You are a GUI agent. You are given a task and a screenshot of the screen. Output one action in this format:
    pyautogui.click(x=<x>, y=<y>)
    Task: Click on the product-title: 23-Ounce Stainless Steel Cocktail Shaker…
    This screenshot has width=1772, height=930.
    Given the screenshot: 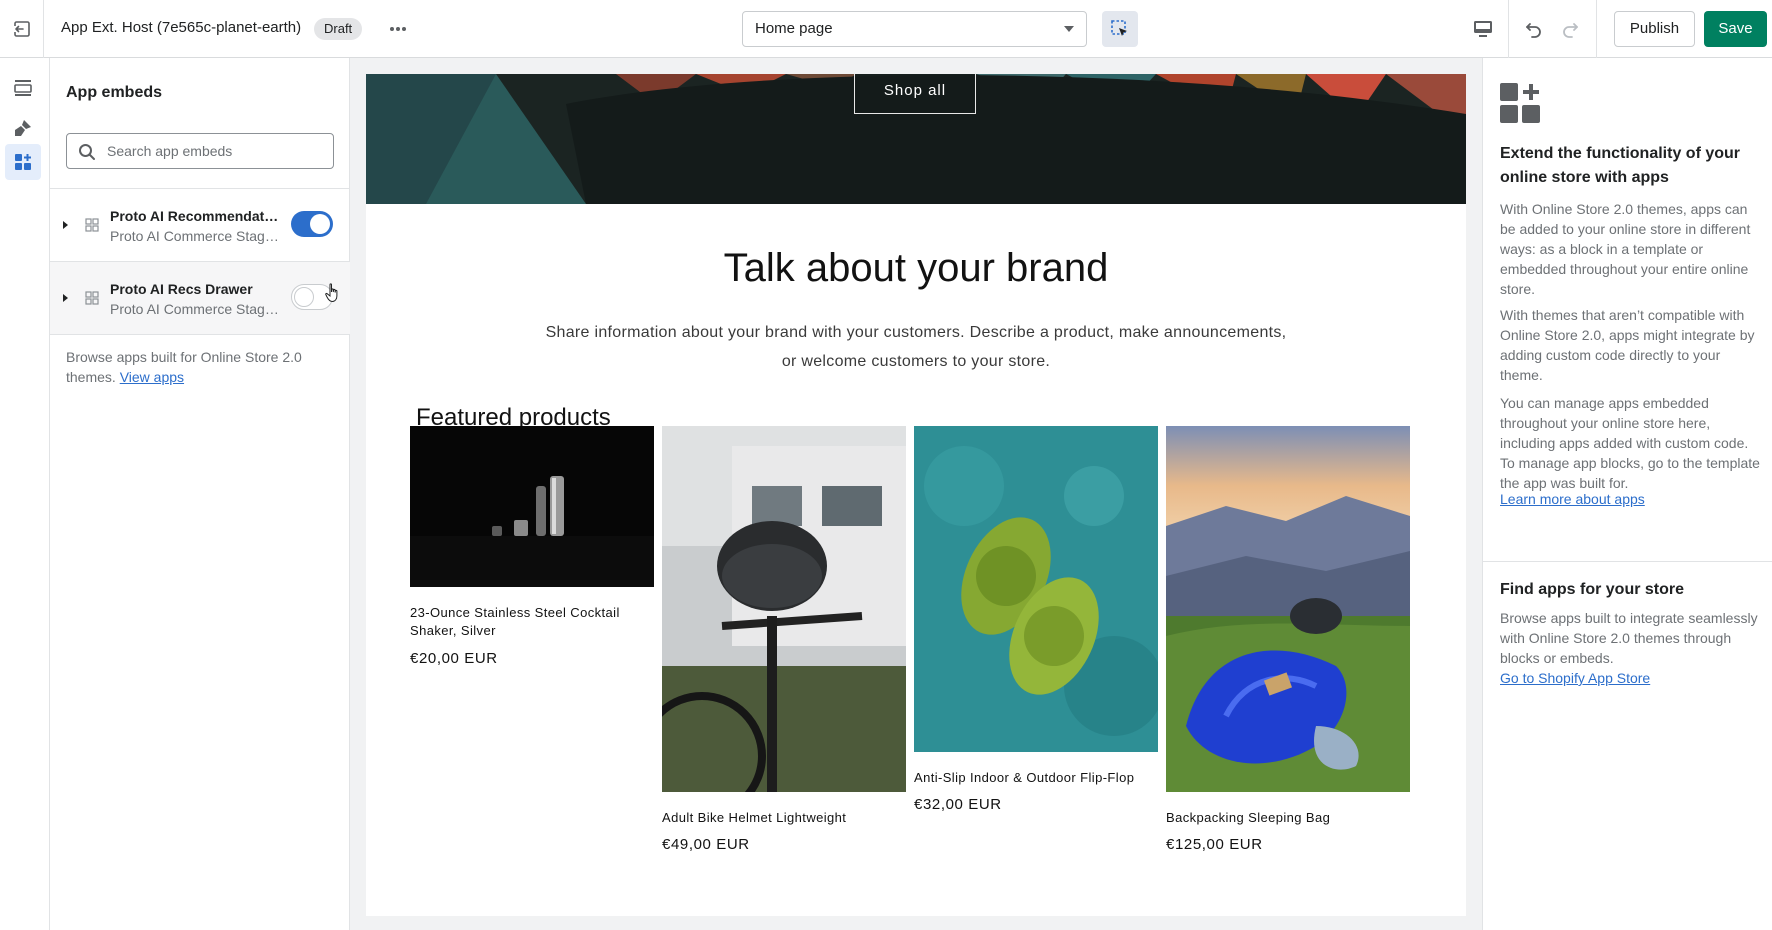 What is the action you would take?
    pyautogui.click(x=515, y=621)
    